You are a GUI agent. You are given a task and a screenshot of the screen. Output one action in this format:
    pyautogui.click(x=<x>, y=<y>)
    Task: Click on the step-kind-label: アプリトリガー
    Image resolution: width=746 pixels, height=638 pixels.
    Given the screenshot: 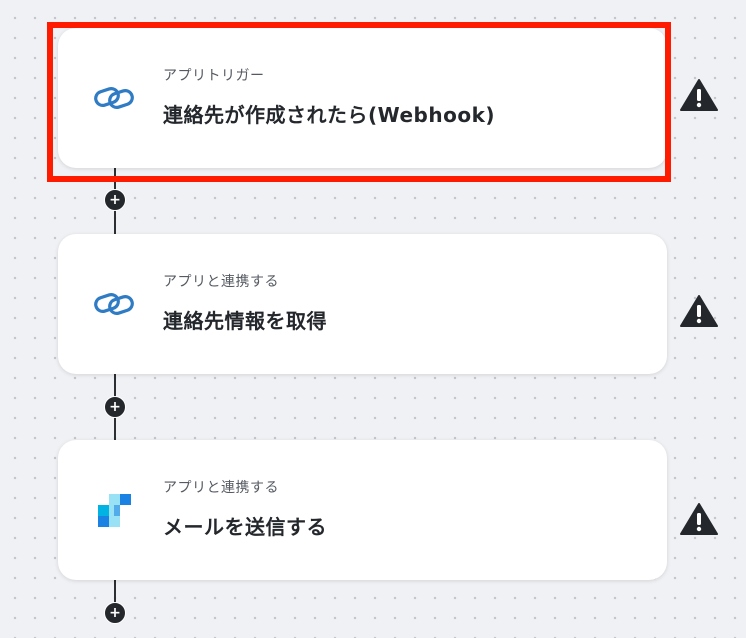 What is the action you would take?
    pyautogui.click(x=214, y=76)
    